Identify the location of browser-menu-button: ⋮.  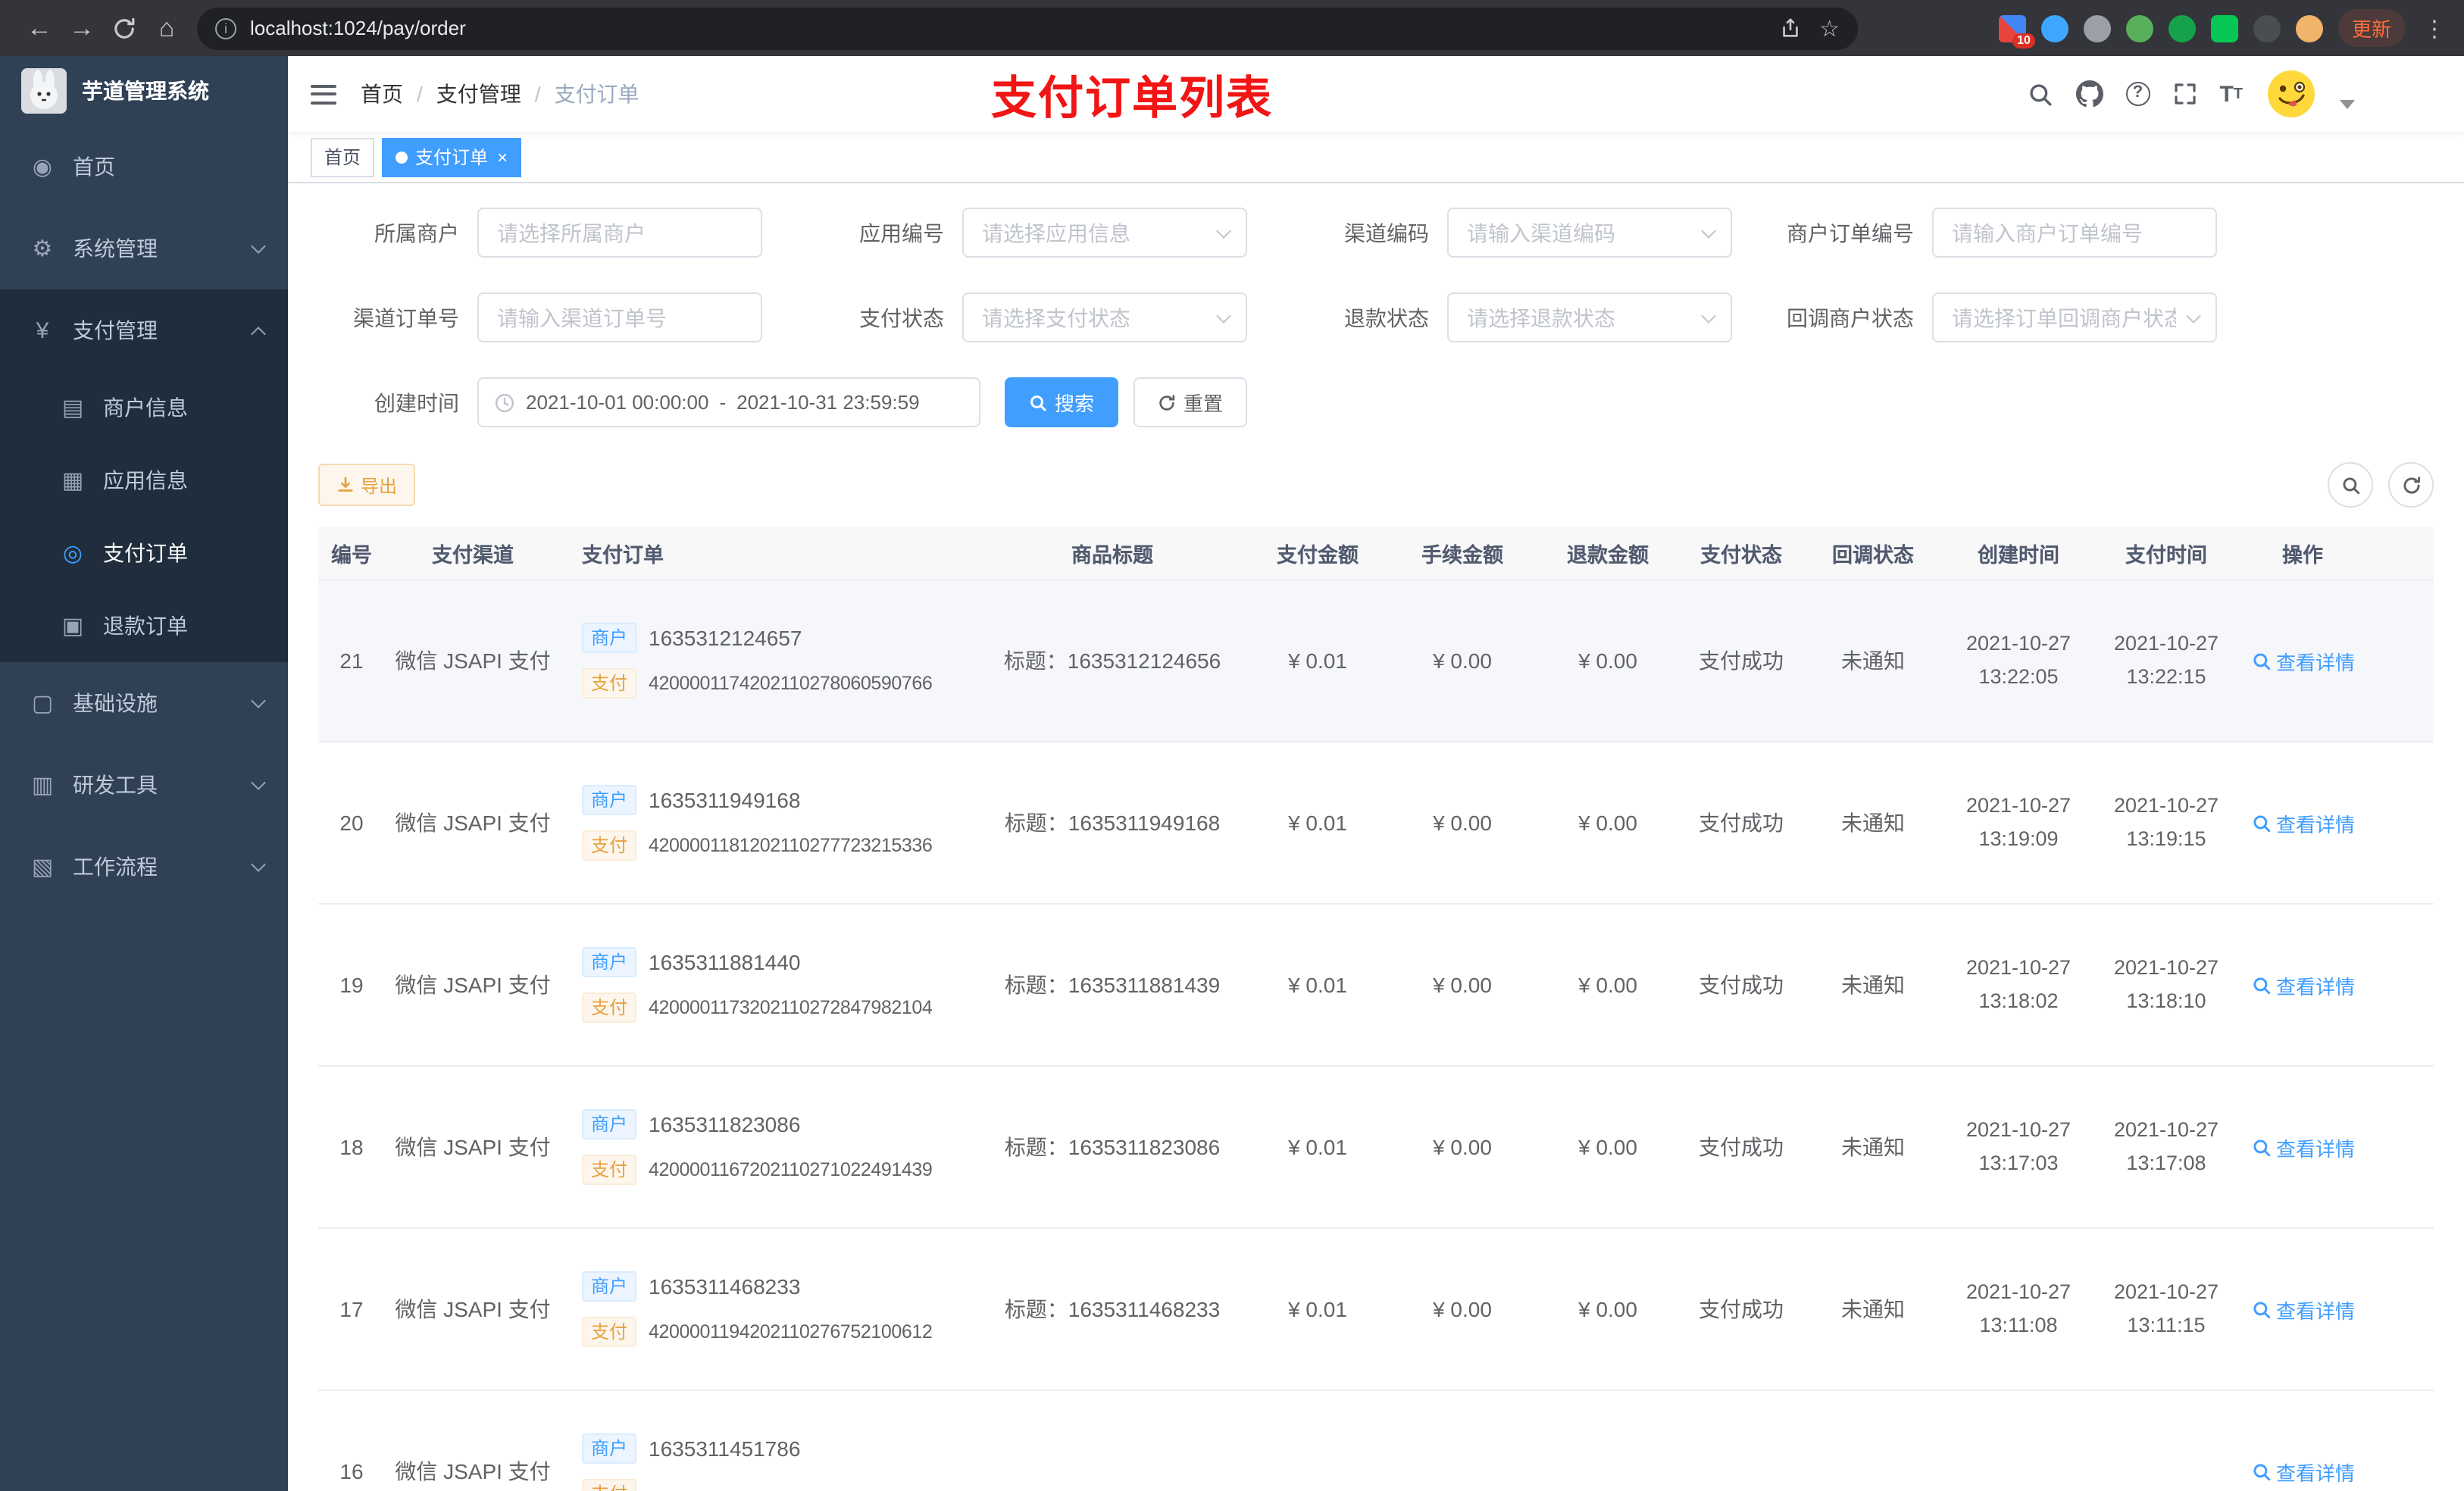
(2434, 28).